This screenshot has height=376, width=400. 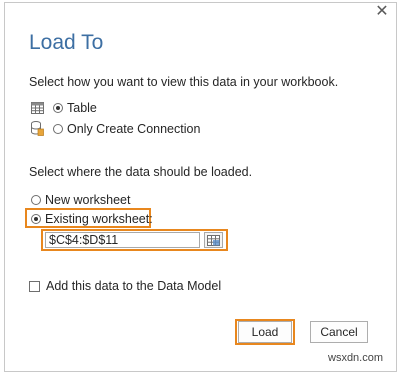 I want to click on table-radio, so click(x=58, y=108).